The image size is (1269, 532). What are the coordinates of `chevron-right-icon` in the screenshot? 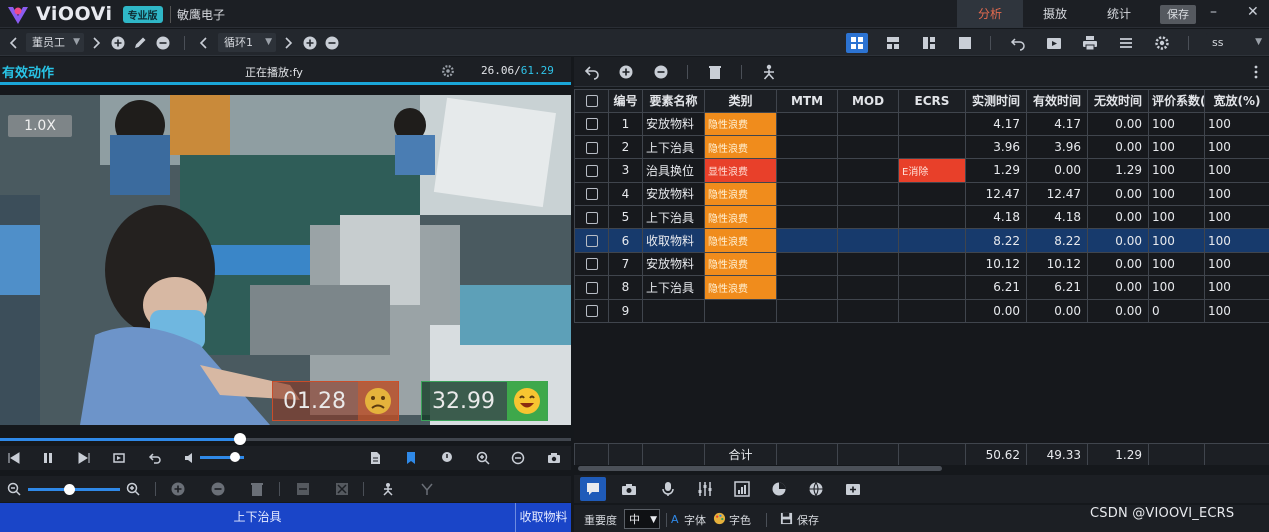 It's located at (96, 43).